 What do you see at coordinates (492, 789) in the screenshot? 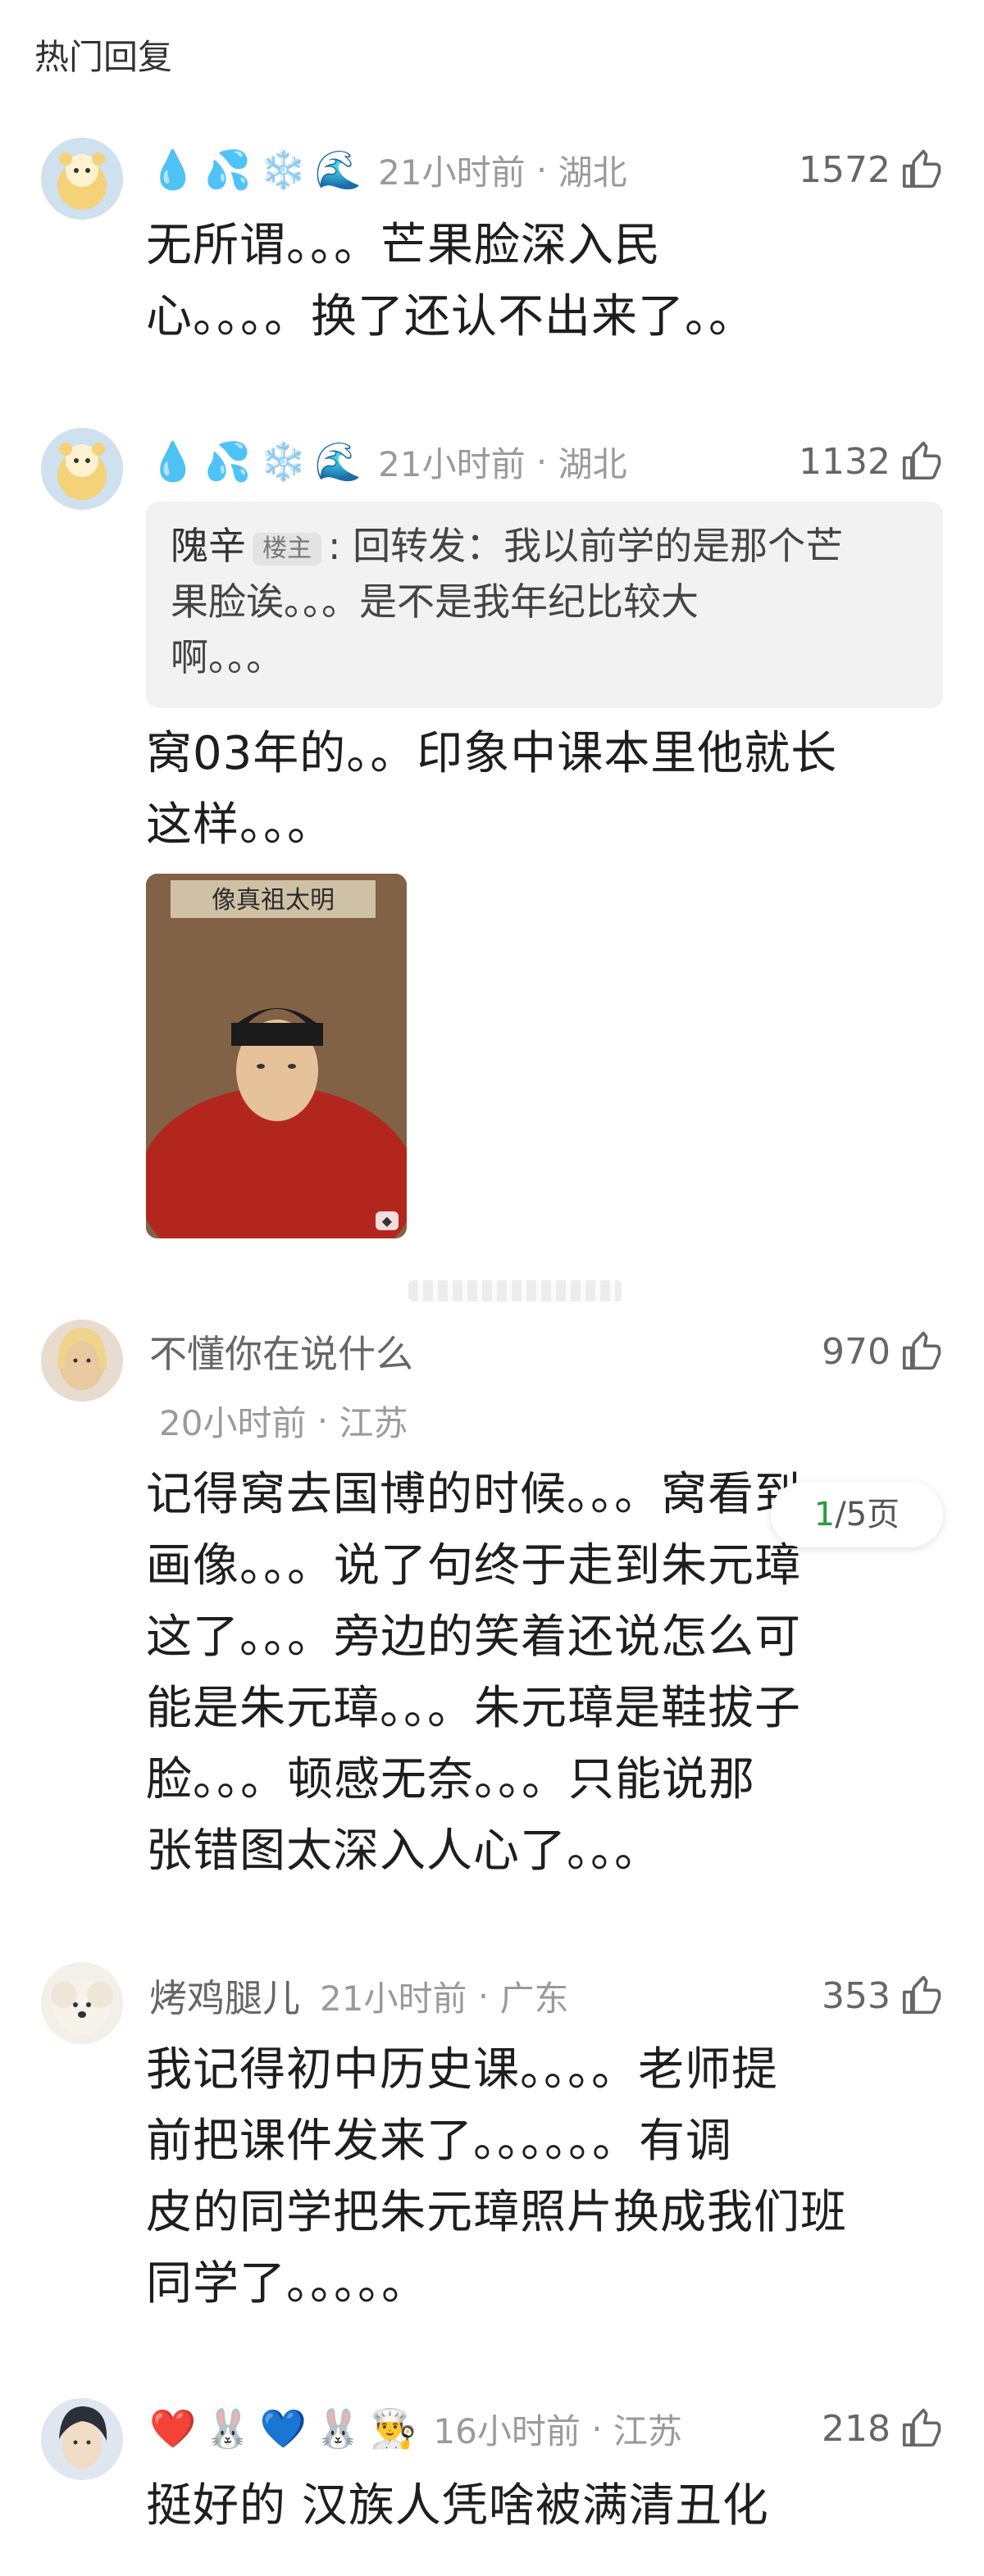
I see `comment-text: 窝03年的。。印象中课本里他就长 这样。。。` at bounding box center [492, 789].